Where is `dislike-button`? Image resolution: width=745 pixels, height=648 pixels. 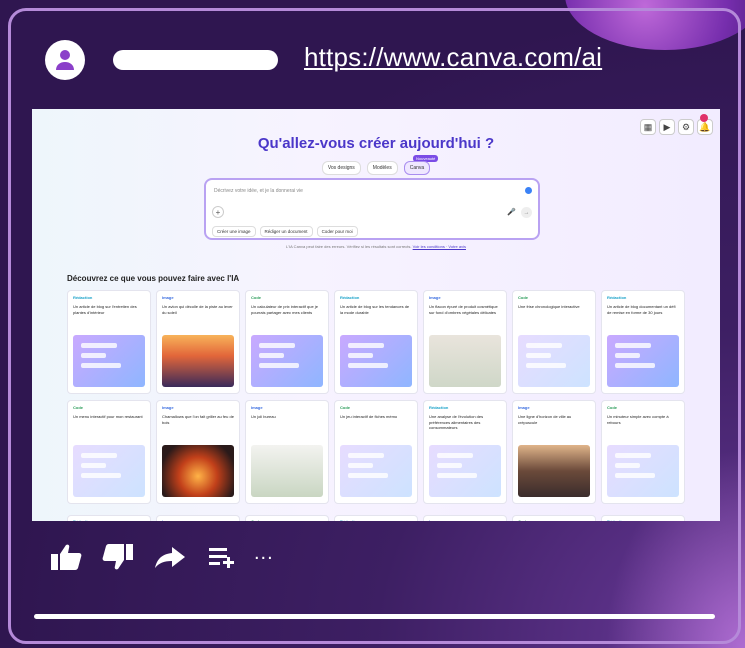 dislike-button is located at coordinates (118, 557).